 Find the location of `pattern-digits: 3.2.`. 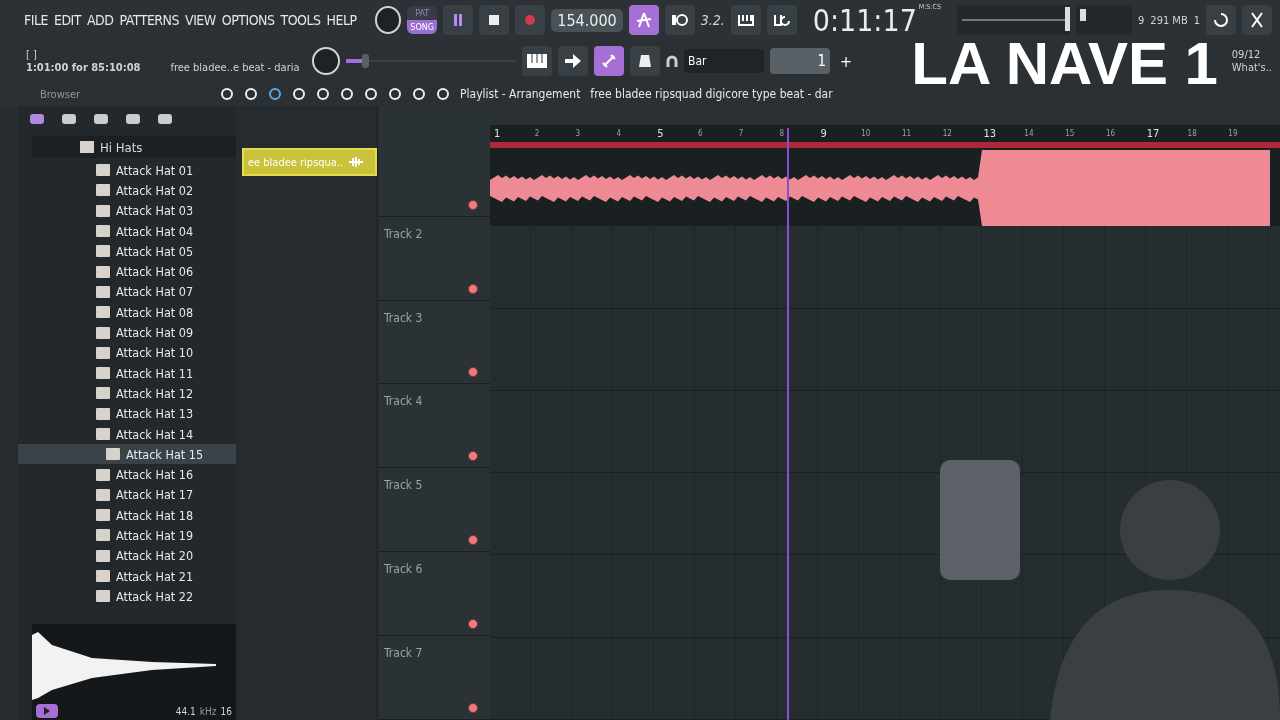

pattern-digits: 3.2. is located at coordinates (712, 20).